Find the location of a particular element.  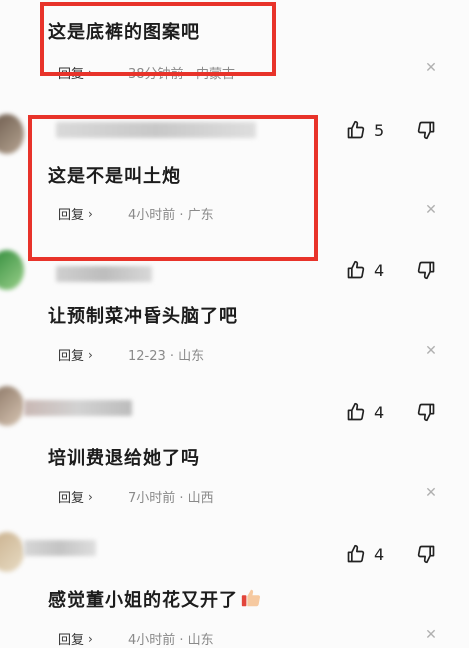

like-button: 5 is located at coordinates (365, 130).